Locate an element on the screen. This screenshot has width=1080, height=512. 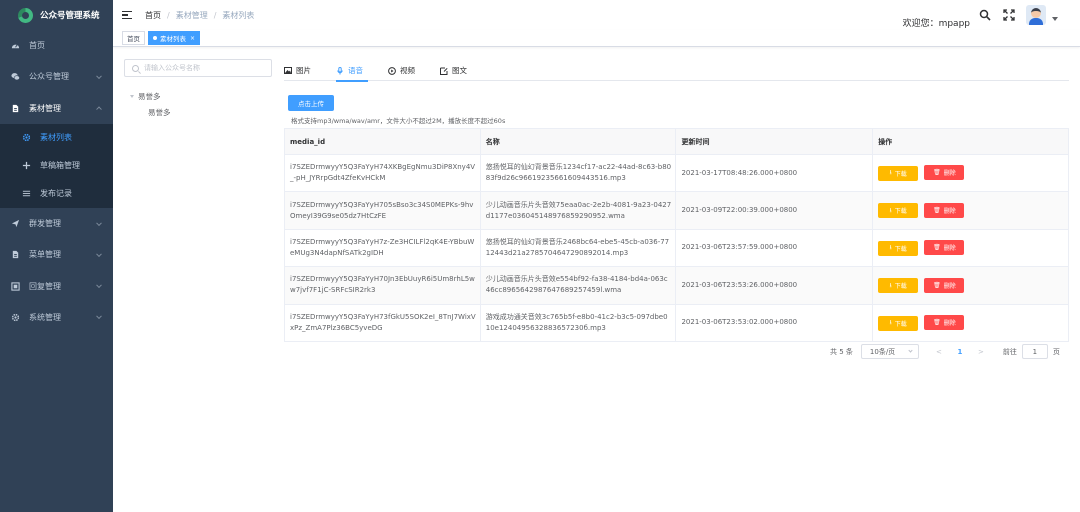
avatar is located at coordinates (1036, 15).